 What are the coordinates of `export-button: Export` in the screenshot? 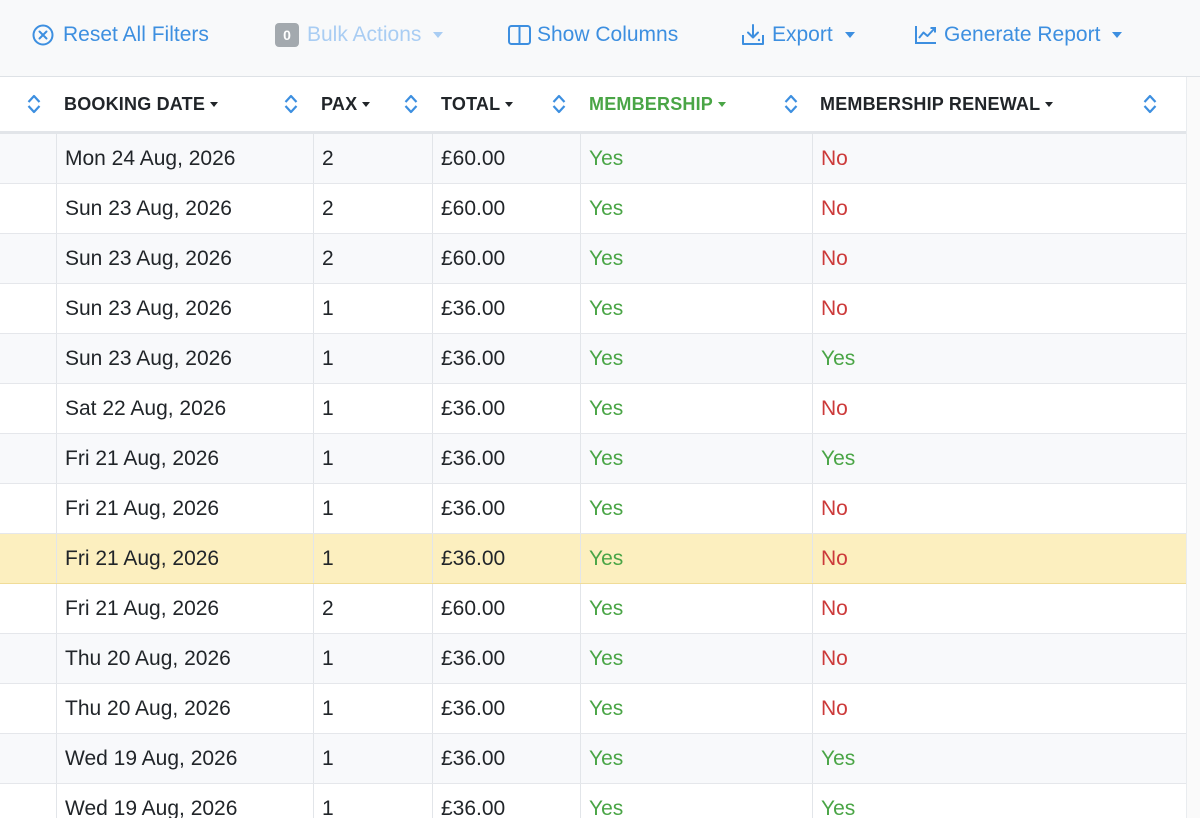 It's located at (797, 35).